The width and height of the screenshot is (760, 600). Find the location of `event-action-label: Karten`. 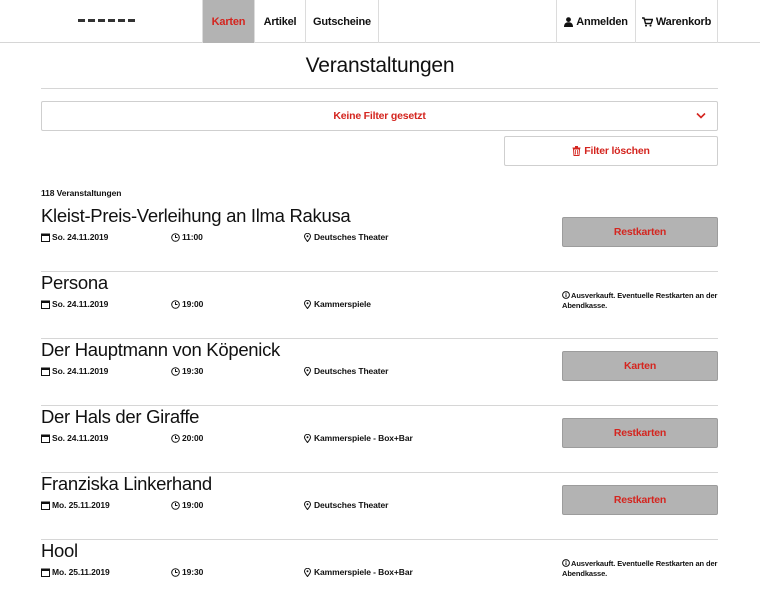

event-action-label: Karten is located at coordinates (640, 366).